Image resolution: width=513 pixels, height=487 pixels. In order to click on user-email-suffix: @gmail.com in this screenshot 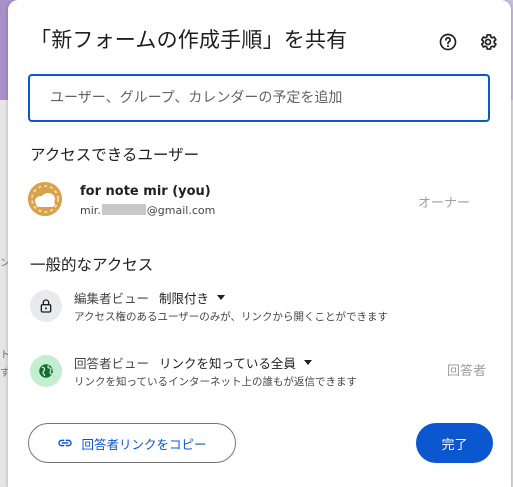, I will do `click(181, 210)`.